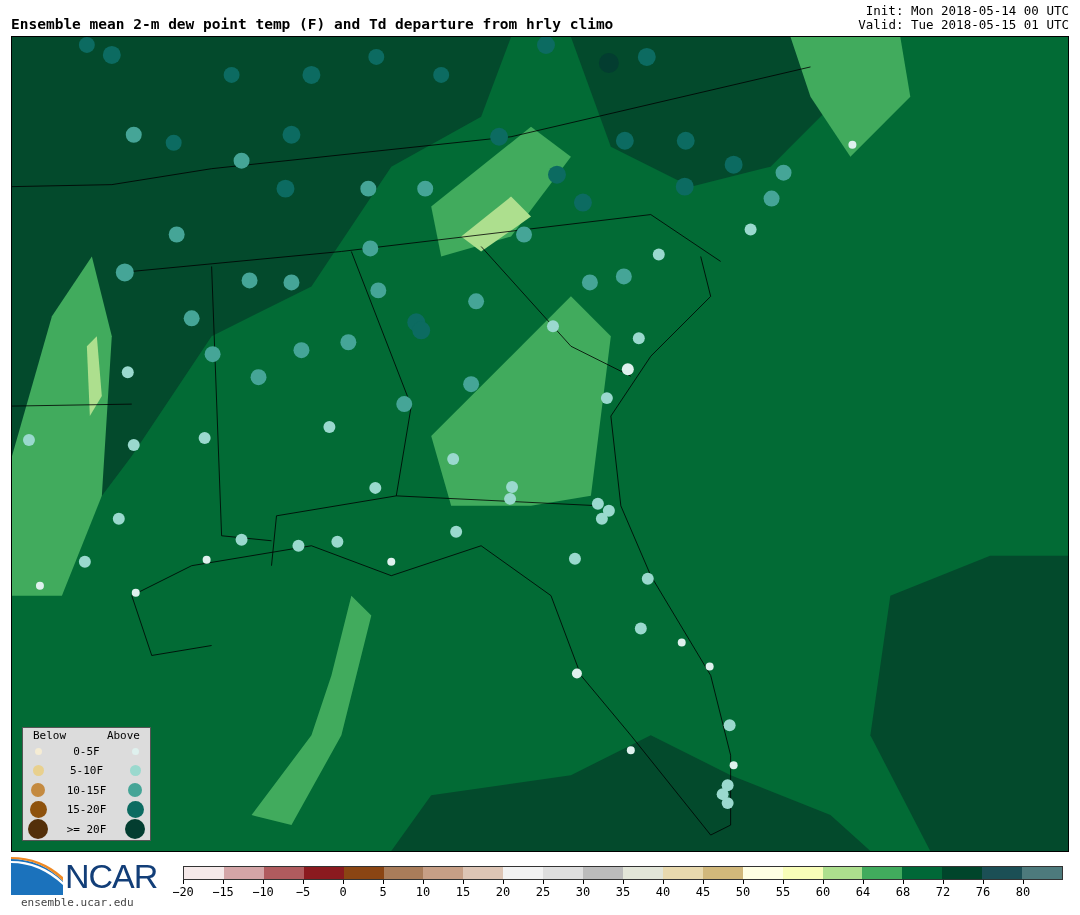  What do you see at coordinates (967, 11) in the screenshot?
I see `init-time: Init: Mon 2018-05-14 00 UTC` at bounding box center [967, 11].